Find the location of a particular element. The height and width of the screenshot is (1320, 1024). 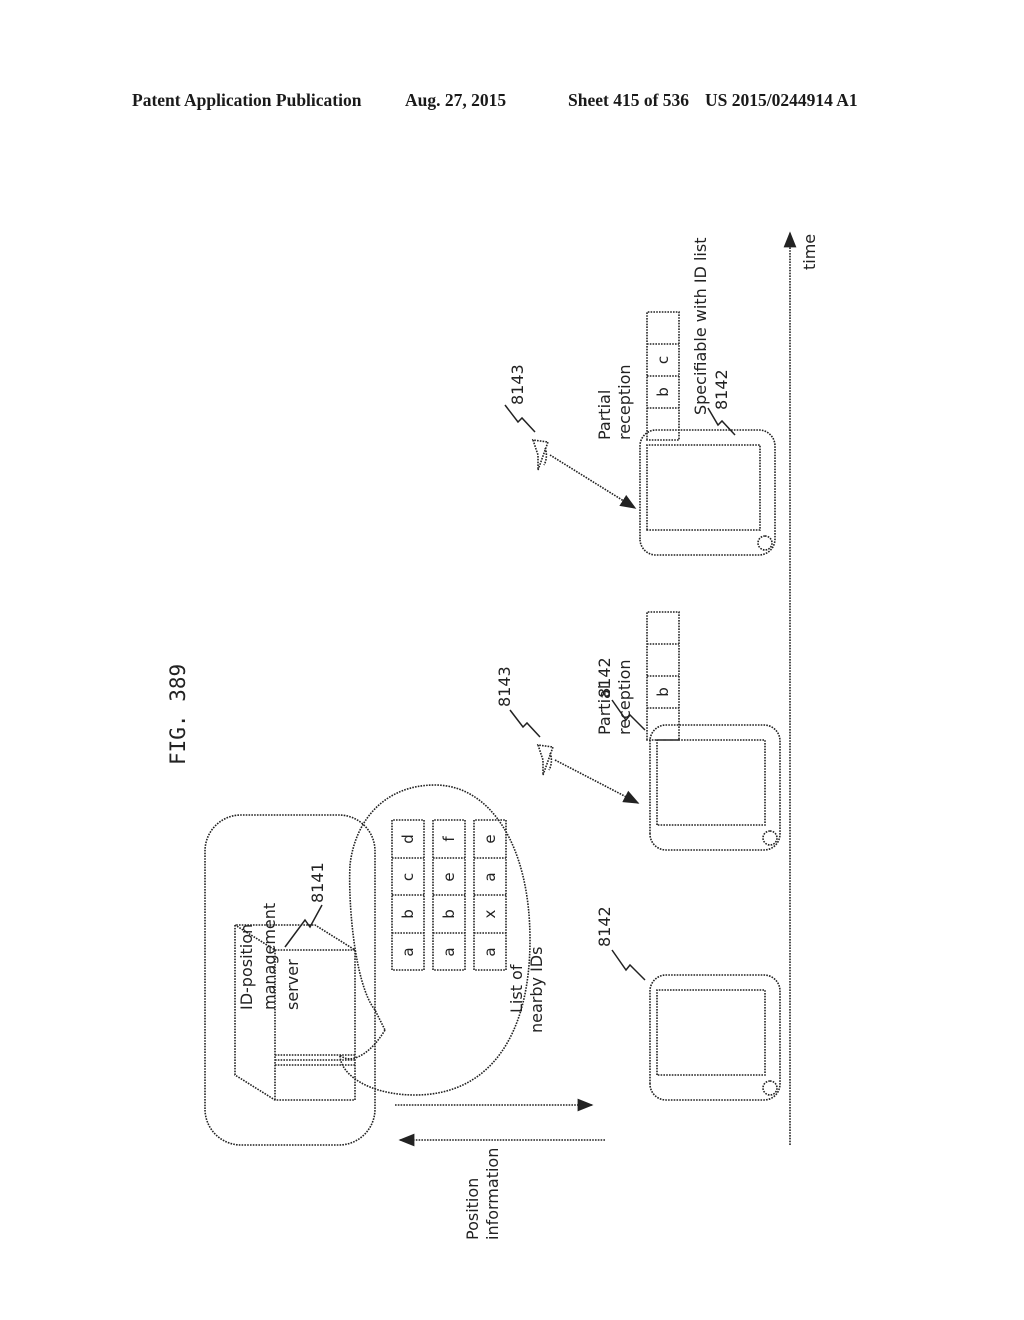

id-list-caption: List of nearby IDs is located at coordinates (526, 990).